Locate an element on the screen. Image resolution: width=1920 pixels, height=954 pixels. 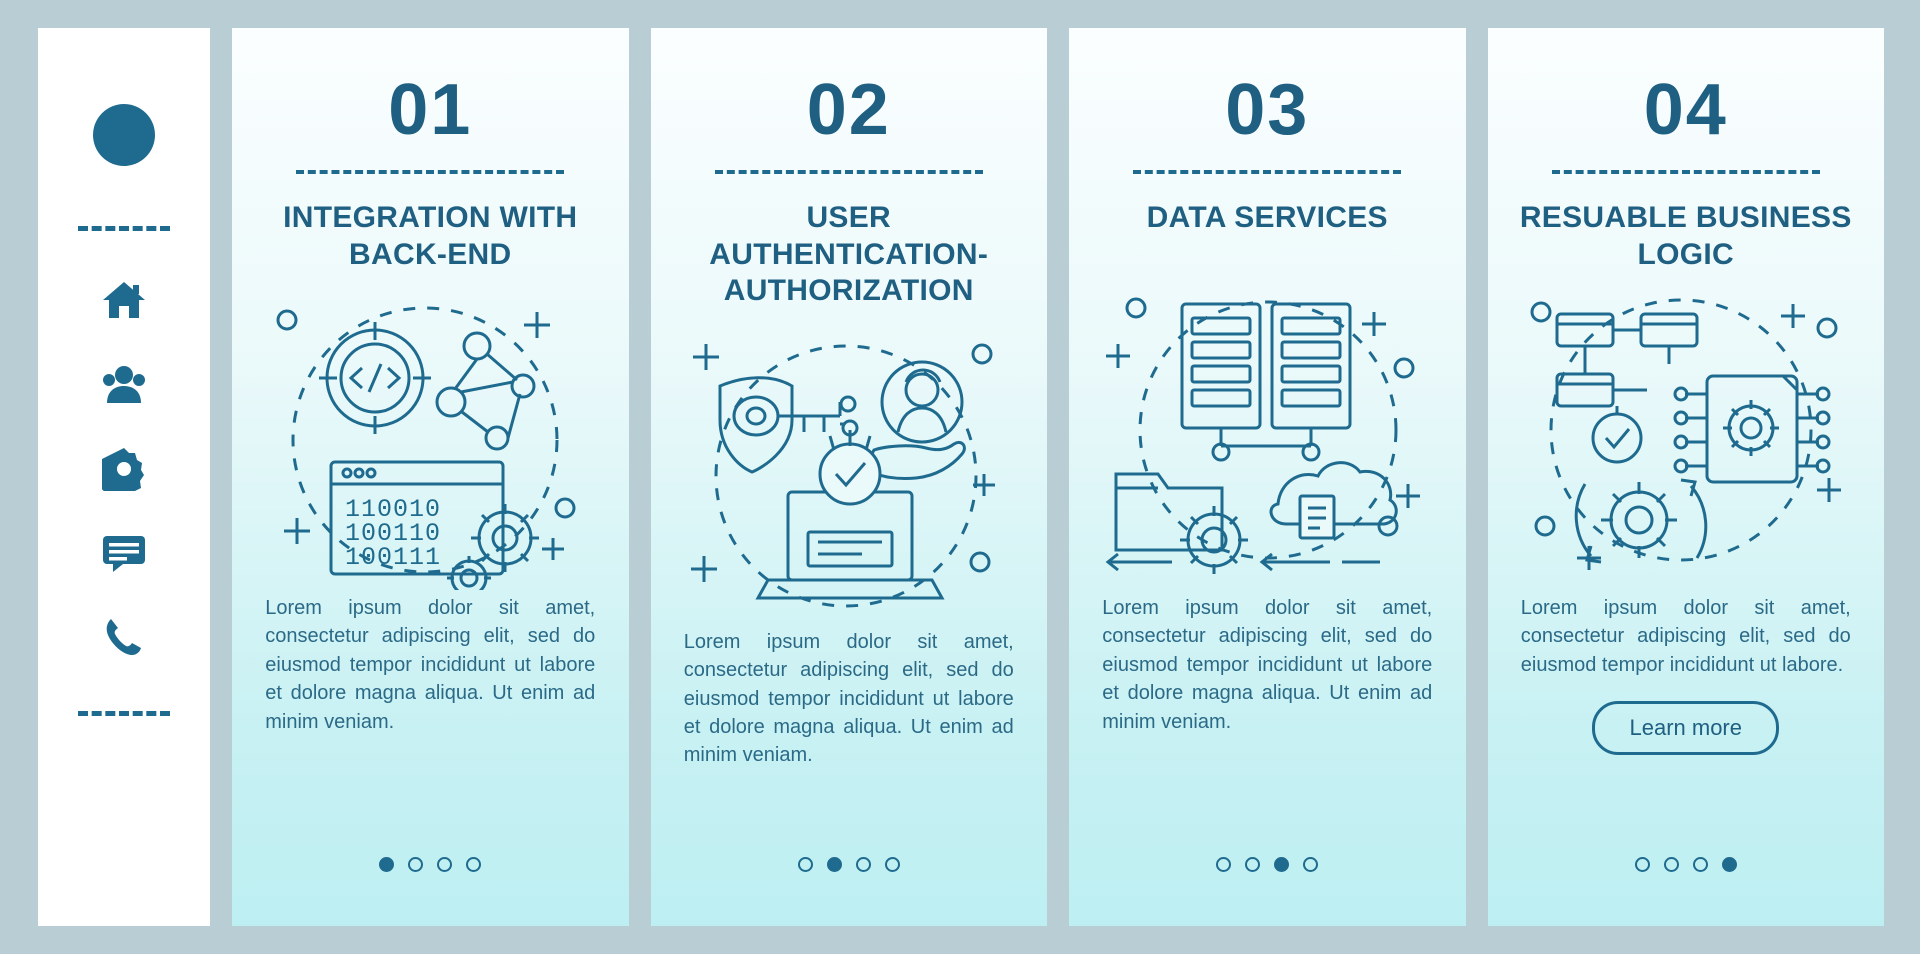
sidebar is located at coordinates (124, 477).